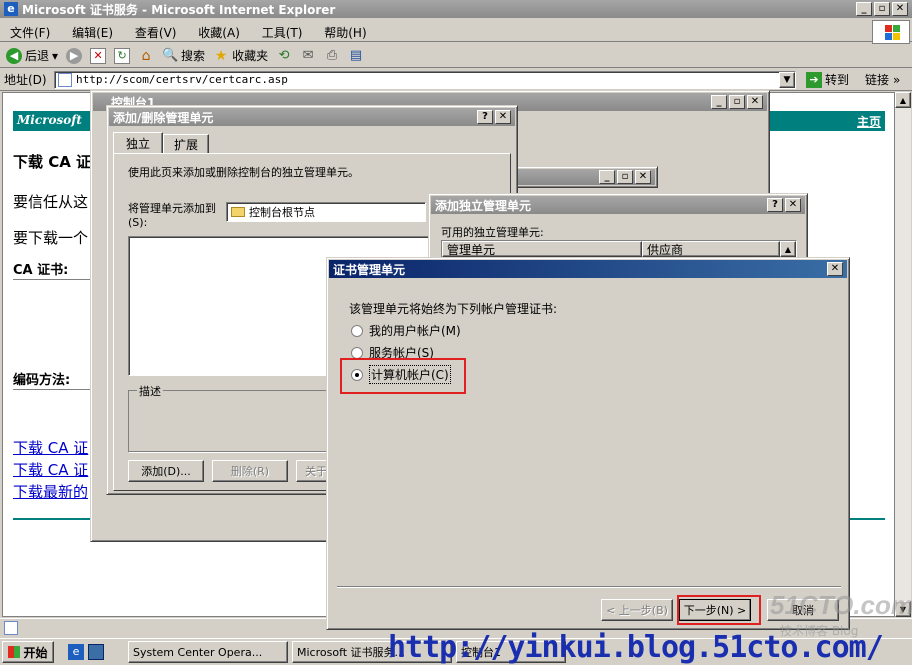  What do you see at coordinates (788, 249) in the screenshot?
I see `list-scroll-up: ▲` at bounding box center [788, 249].